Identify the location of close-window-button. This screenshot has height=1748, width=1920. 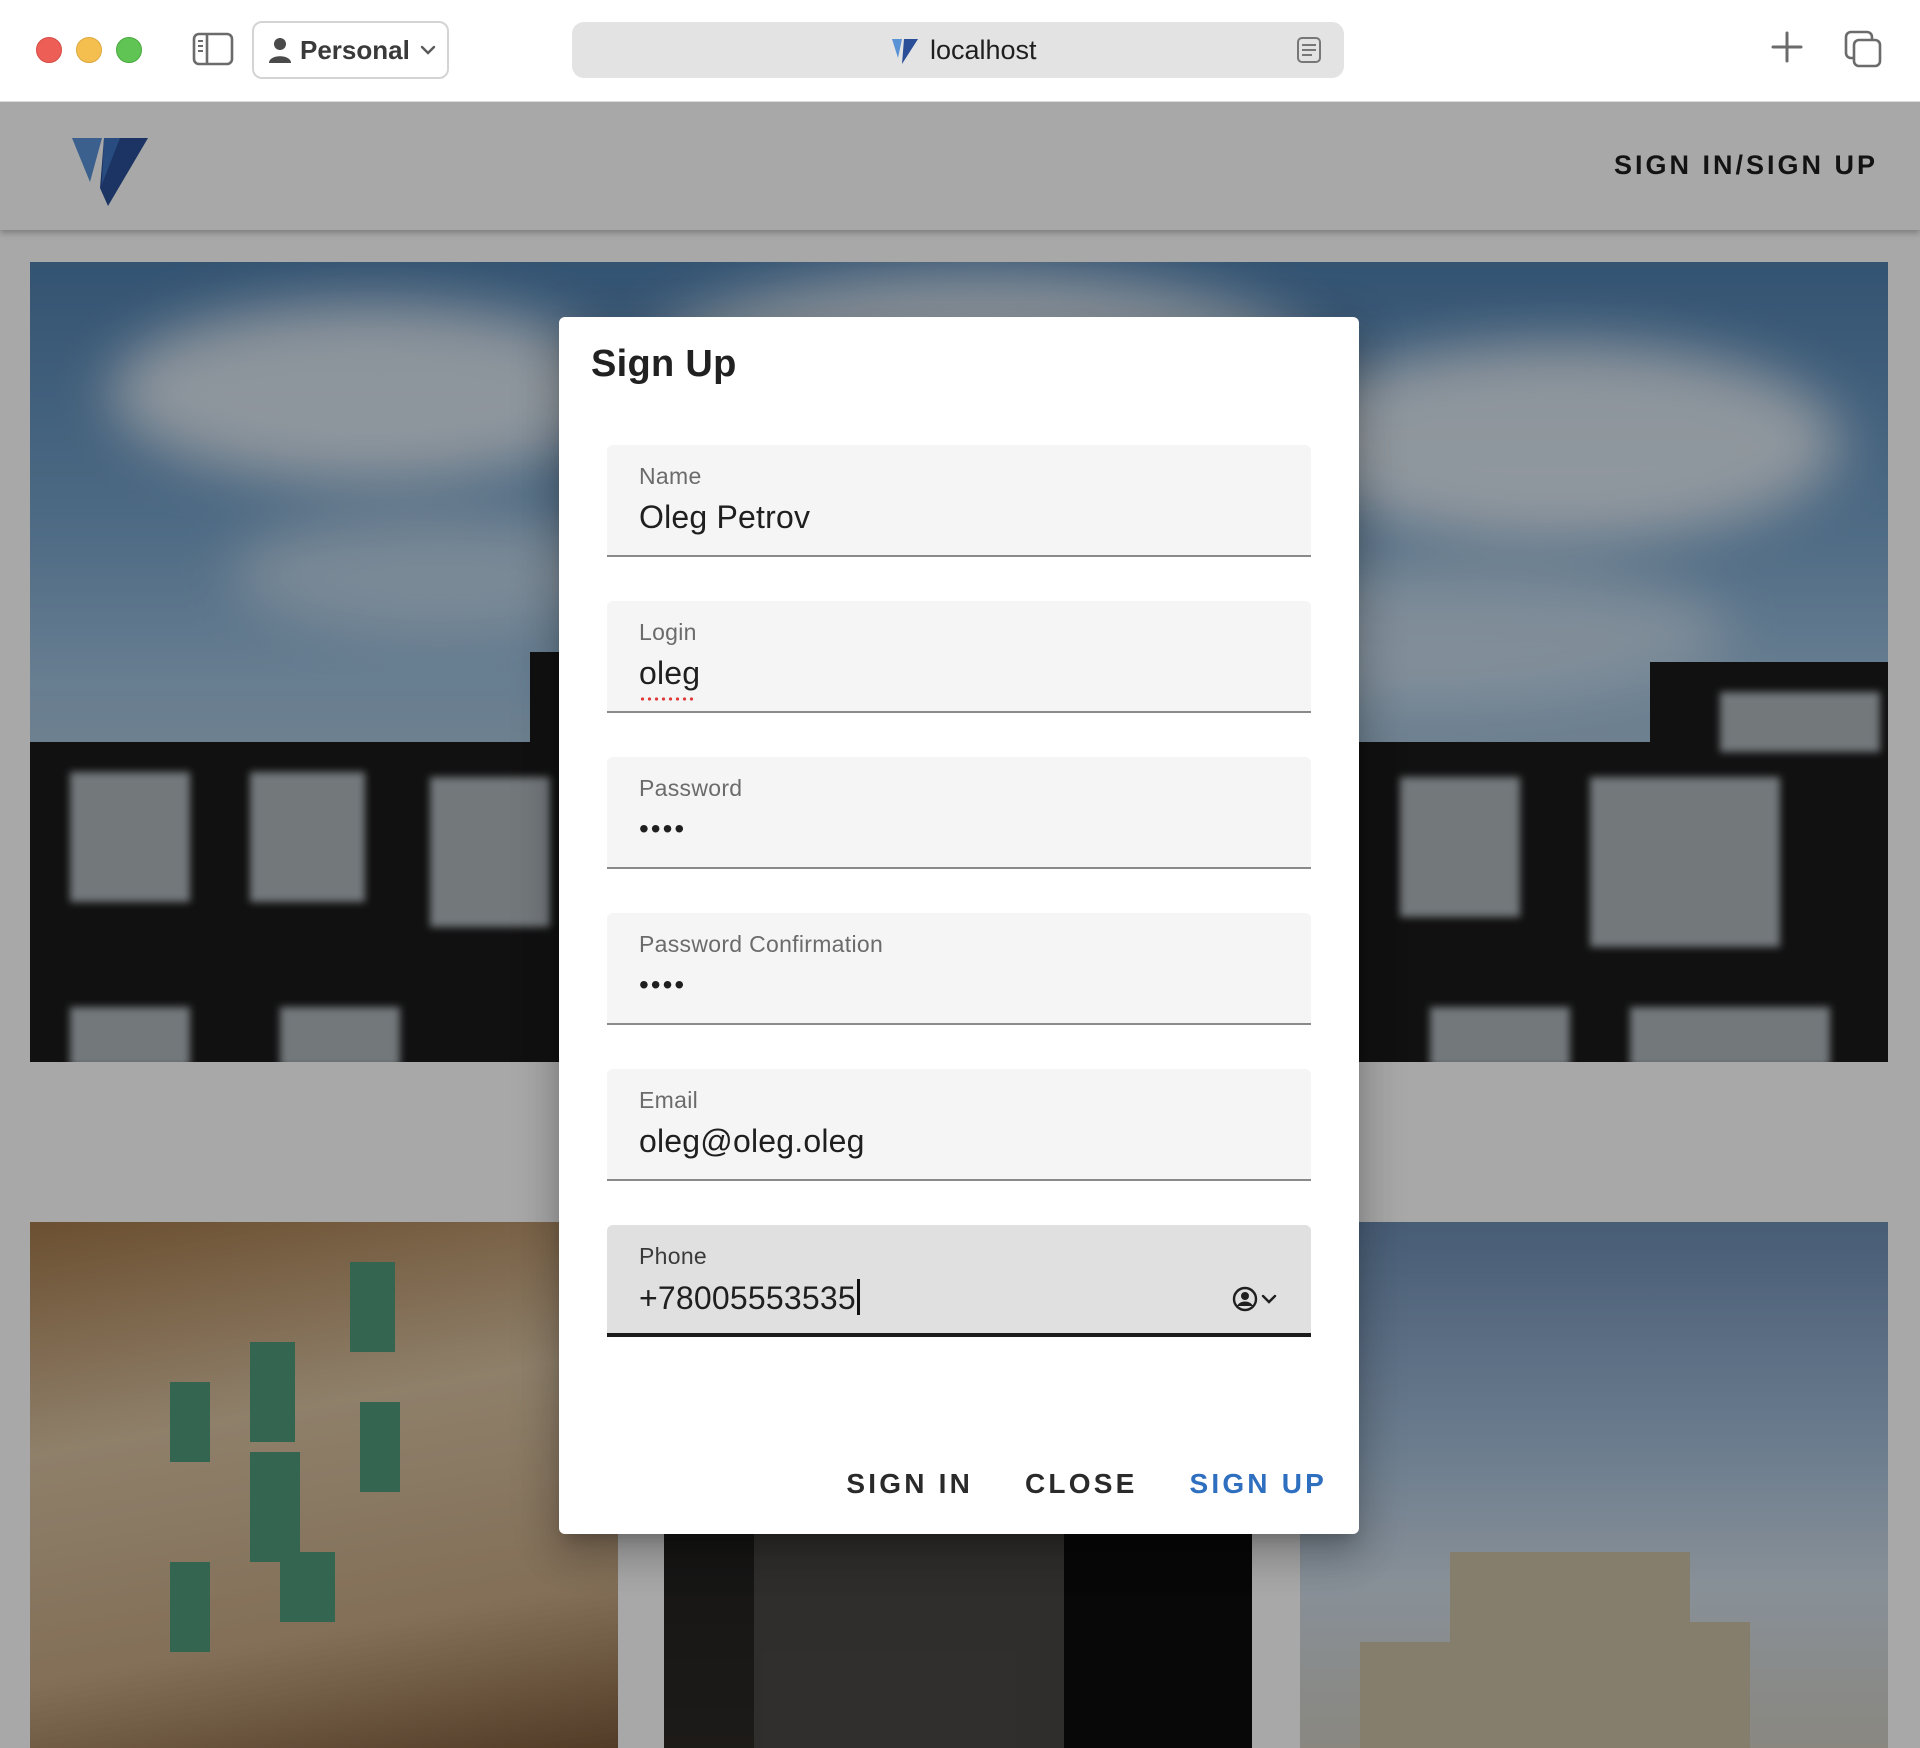
(49, 50).